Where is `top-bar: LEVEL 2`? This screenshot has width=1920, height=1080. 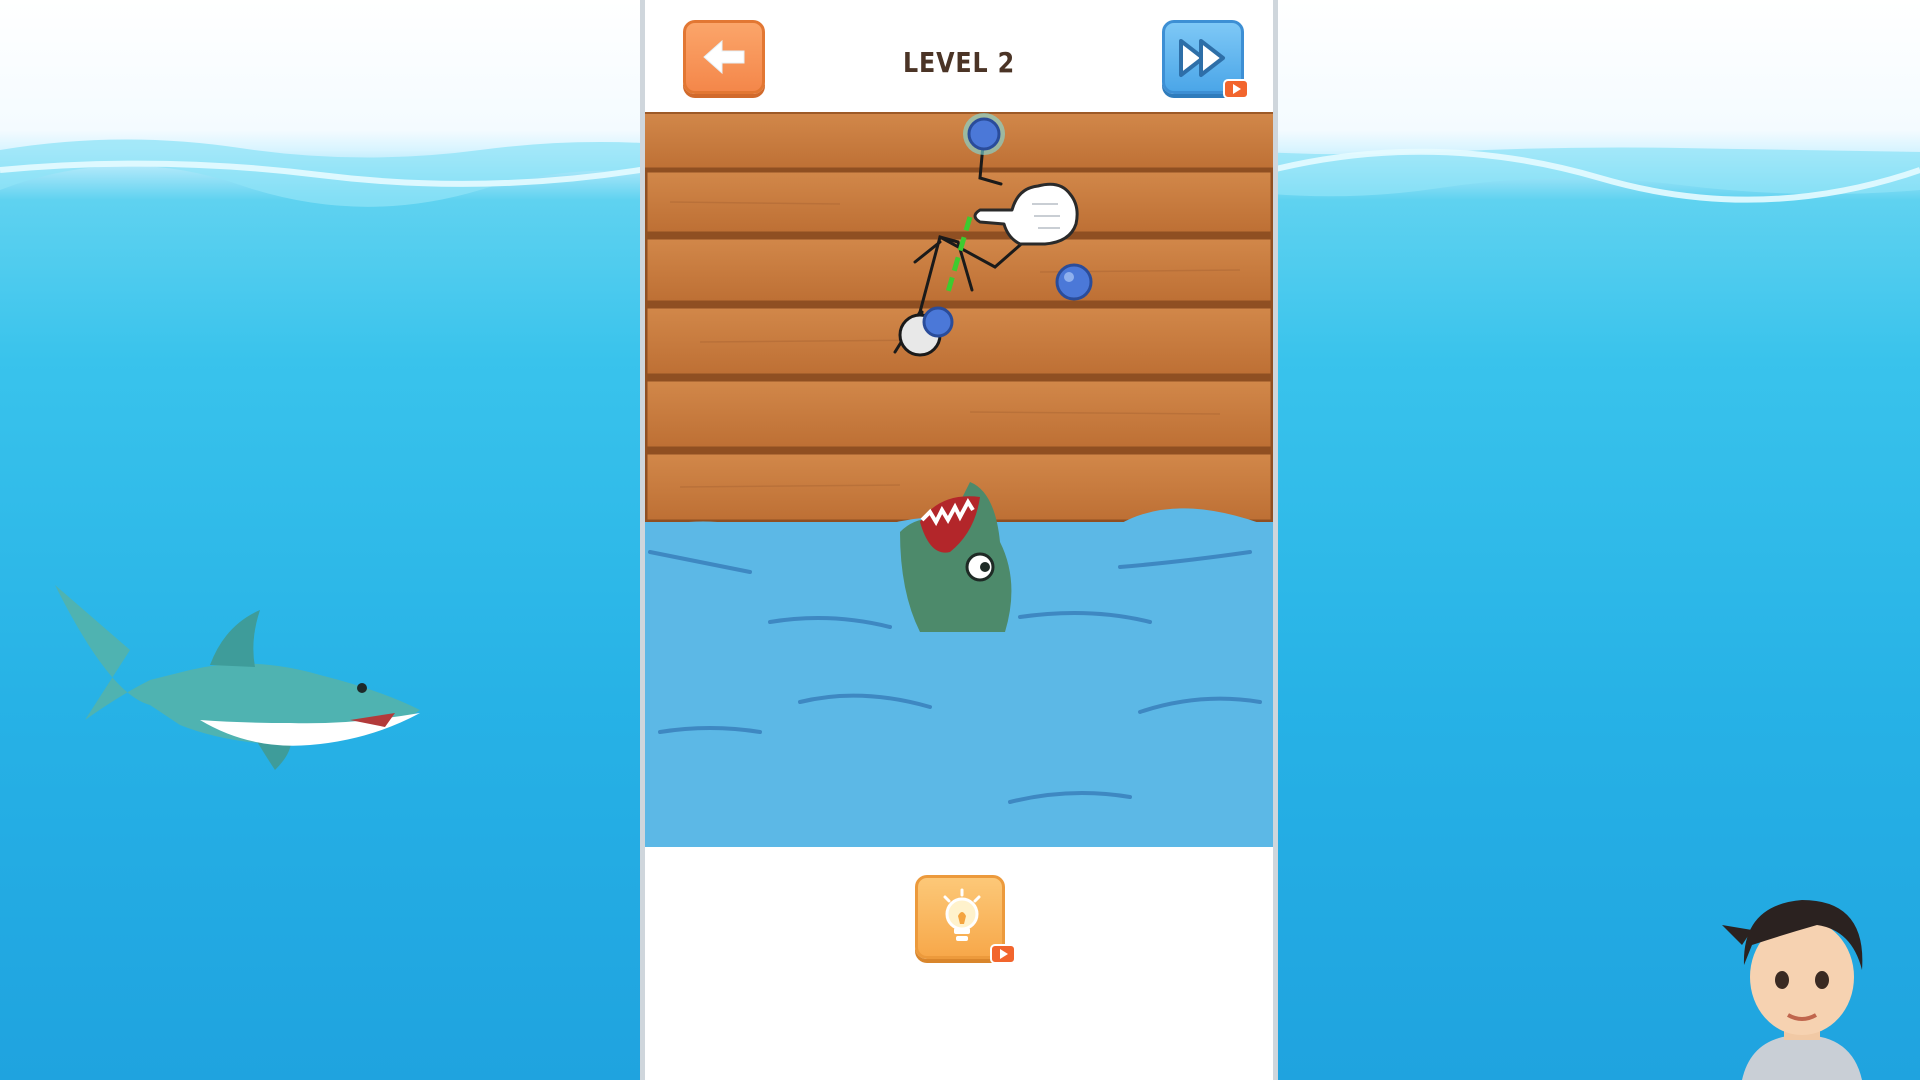
top-bar: LEVEL 2 is located at coordinates (959, 56).